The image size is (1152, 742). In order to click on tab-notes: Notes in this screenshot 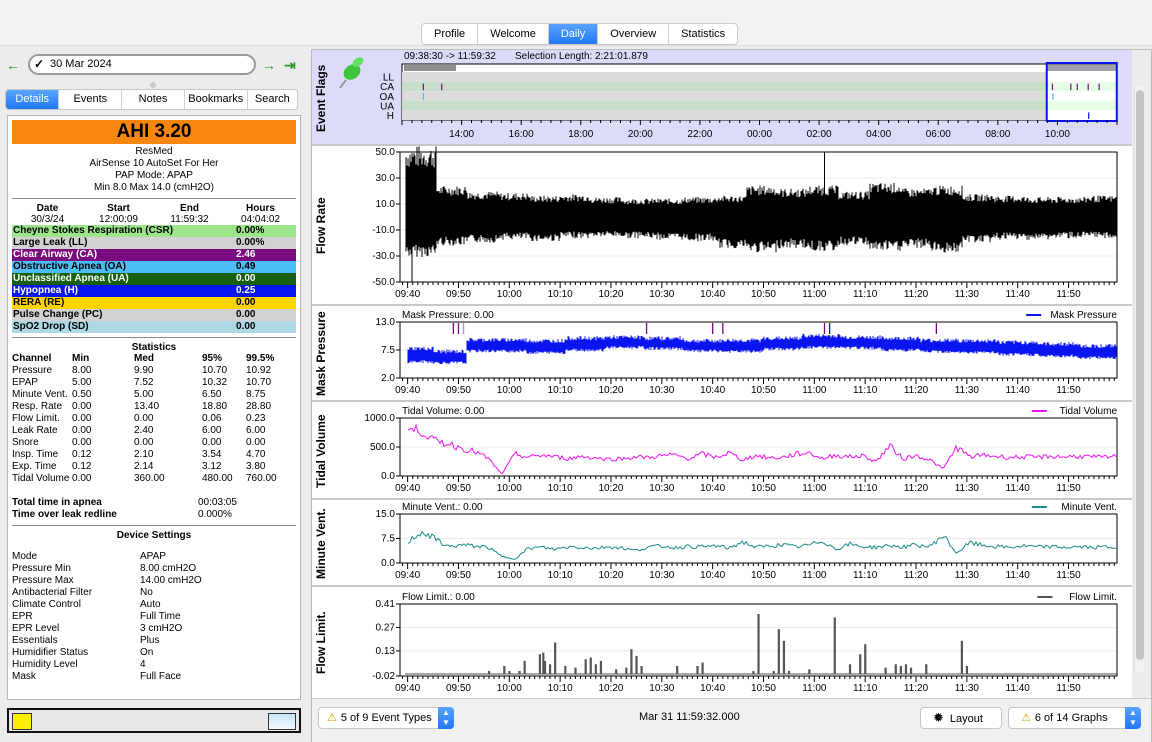, I will do `click(153, 99)`.